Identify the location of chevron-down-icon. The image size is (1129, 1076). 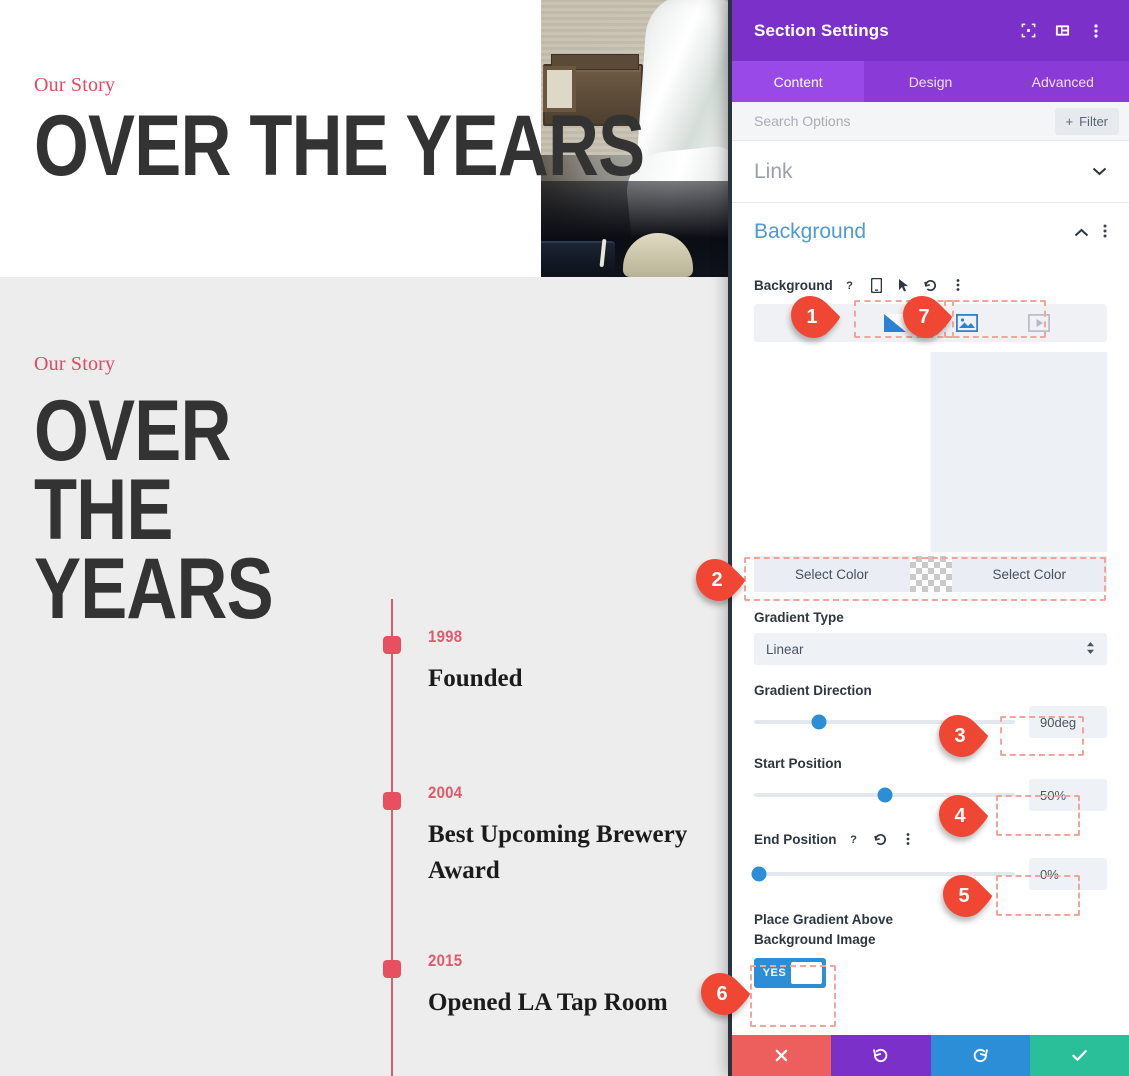
(1099, 171).